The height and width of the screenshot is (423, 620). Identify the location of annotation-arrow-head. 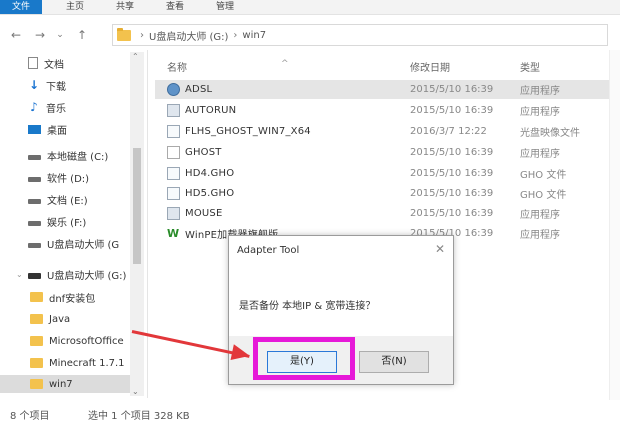
(241, 354).